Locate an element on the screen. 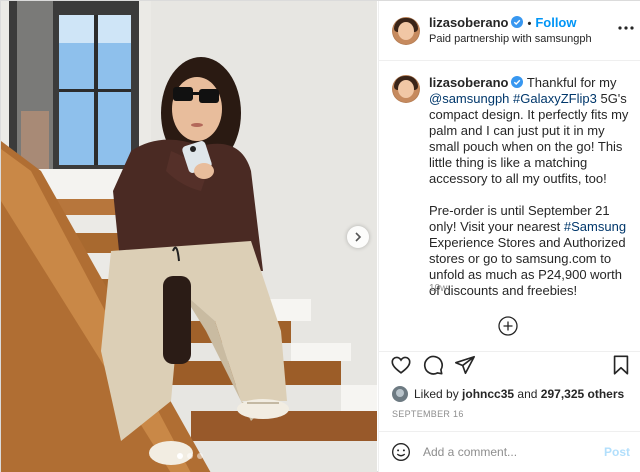 The height and width of the screenshot is (472, 640). emoji-button is located at coordinates (401, 452).